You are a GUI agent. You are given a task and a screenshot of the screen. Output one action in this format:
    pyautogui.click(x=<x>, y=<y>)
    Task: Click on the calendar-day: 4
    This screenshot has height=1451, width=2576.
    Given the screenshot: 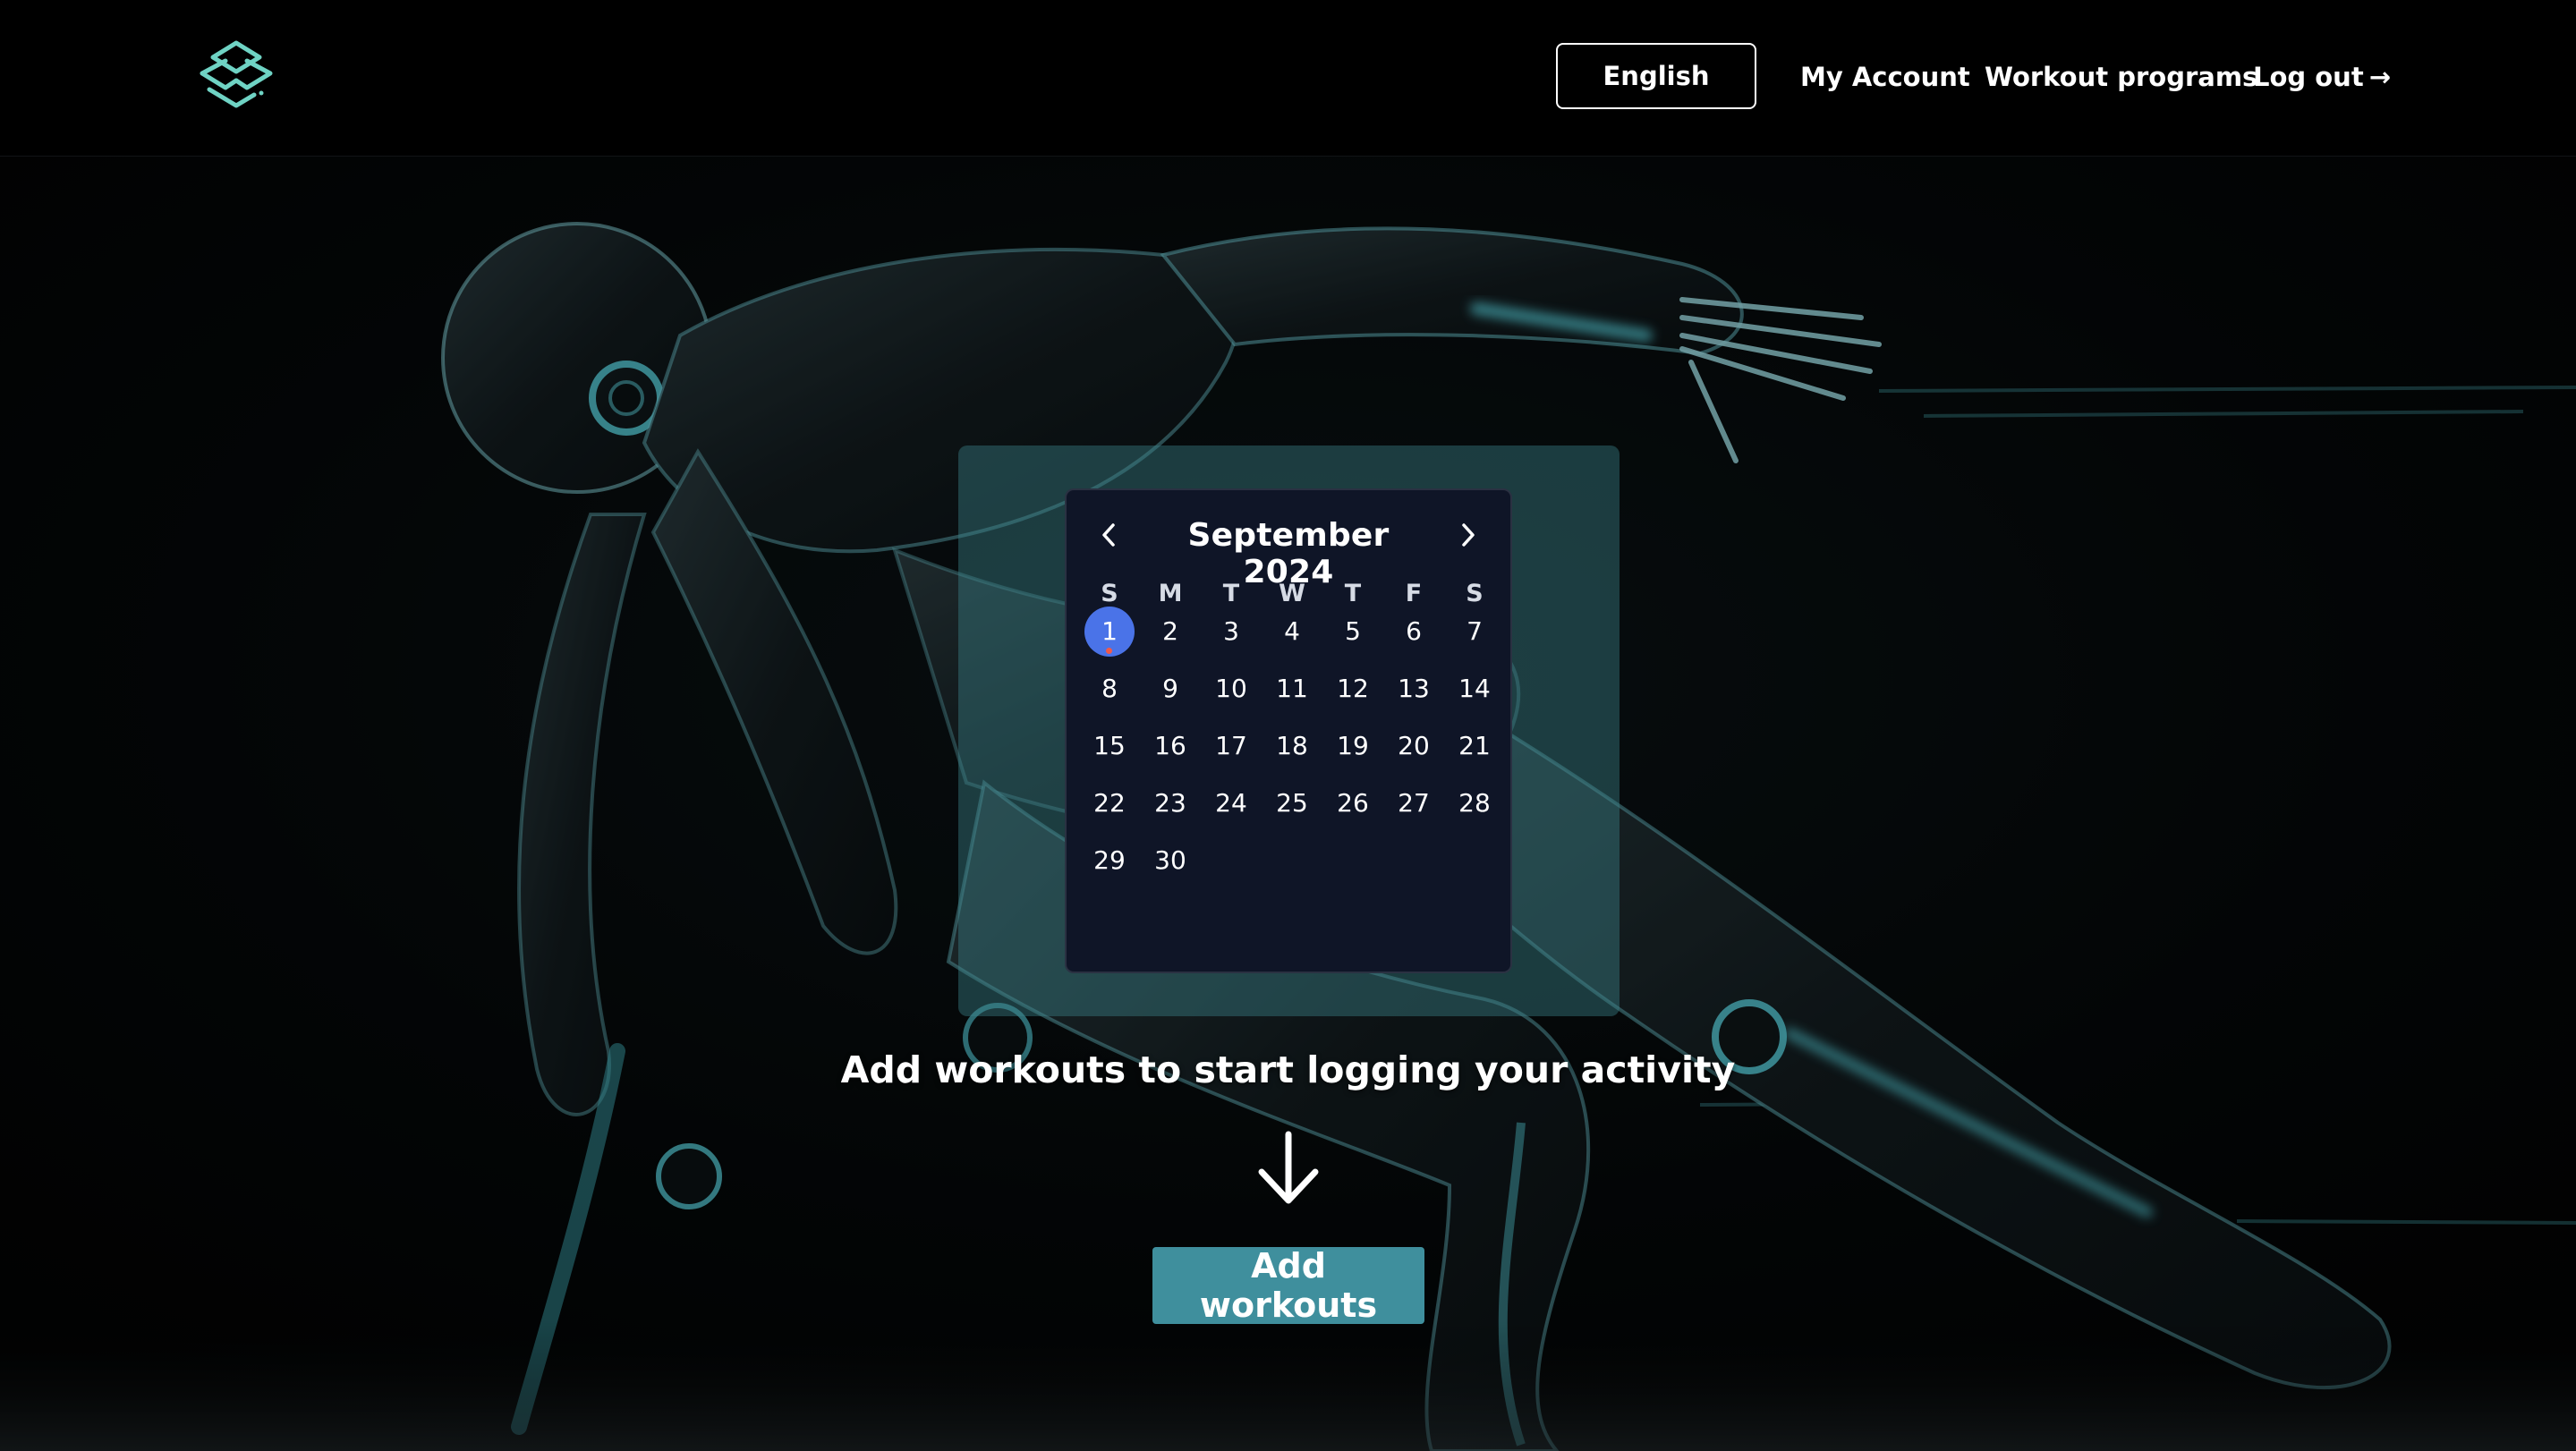 What is the action you would take?
    pyautogui.click(x=1292, y=632)
    